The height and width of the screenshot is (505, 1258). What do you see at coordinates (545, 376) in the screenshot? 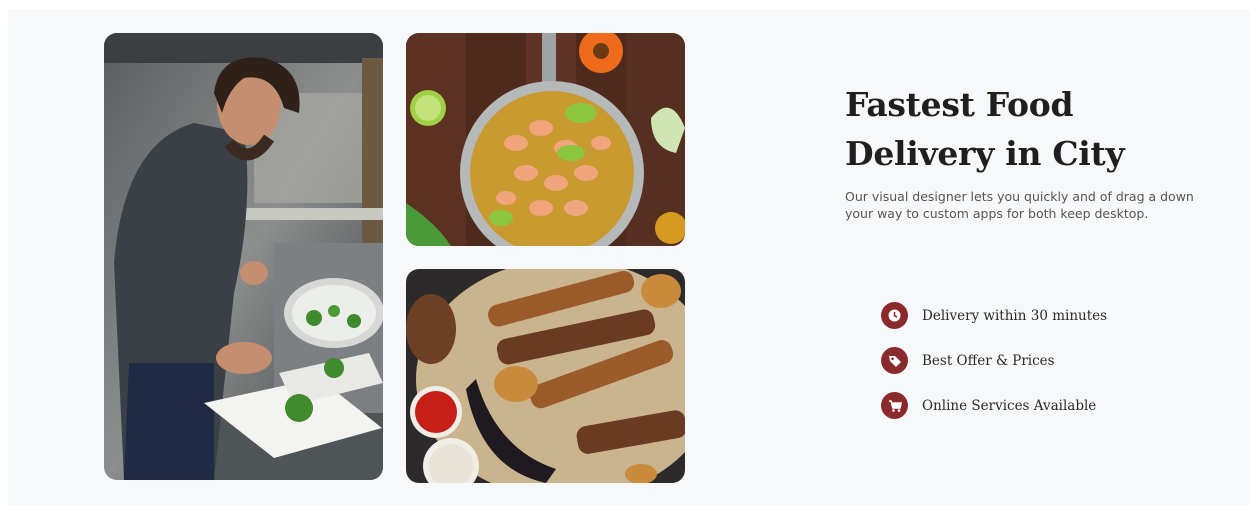
I see `grilled-kebab-image` at bounding box center [545, 376].